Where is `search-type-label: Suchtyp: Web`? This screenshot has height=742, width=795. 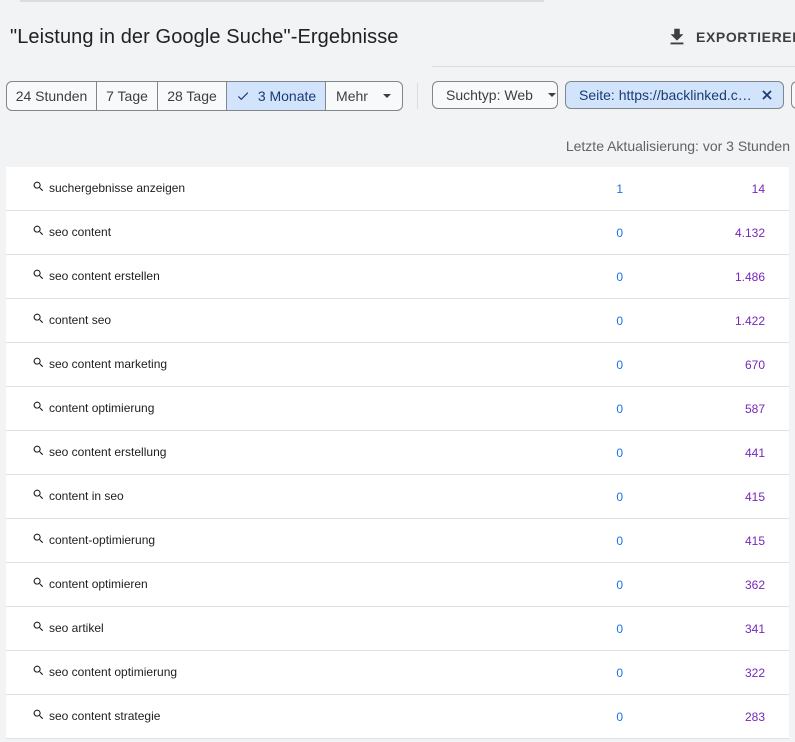 search-type-label: Suchtyp: Web is located at coordinates (489, 95).